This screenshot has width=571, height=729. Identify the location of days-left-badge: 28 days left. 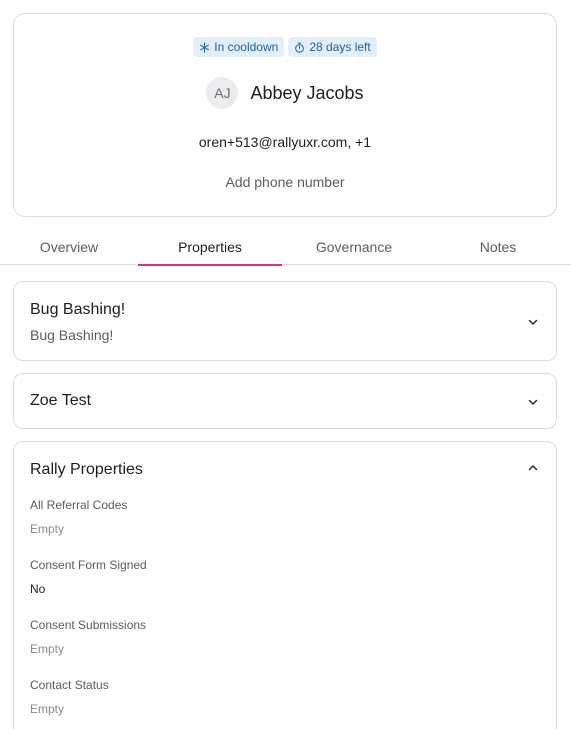
(332, 47).